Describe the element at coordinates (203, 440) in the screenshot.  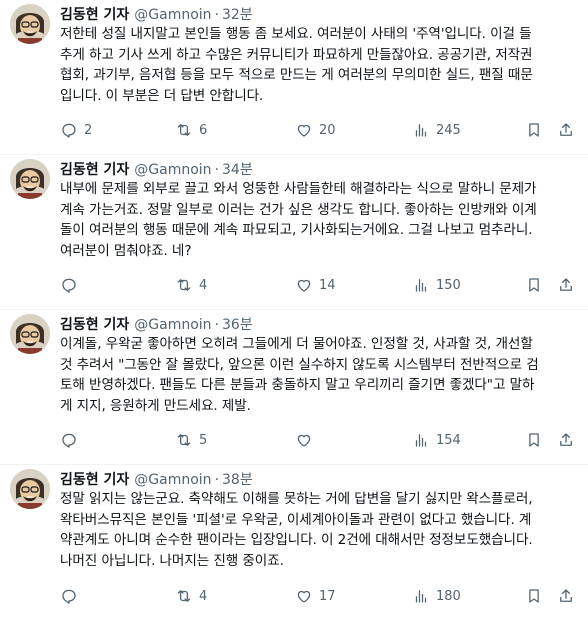
I see `retweet-count: 5` at that location.